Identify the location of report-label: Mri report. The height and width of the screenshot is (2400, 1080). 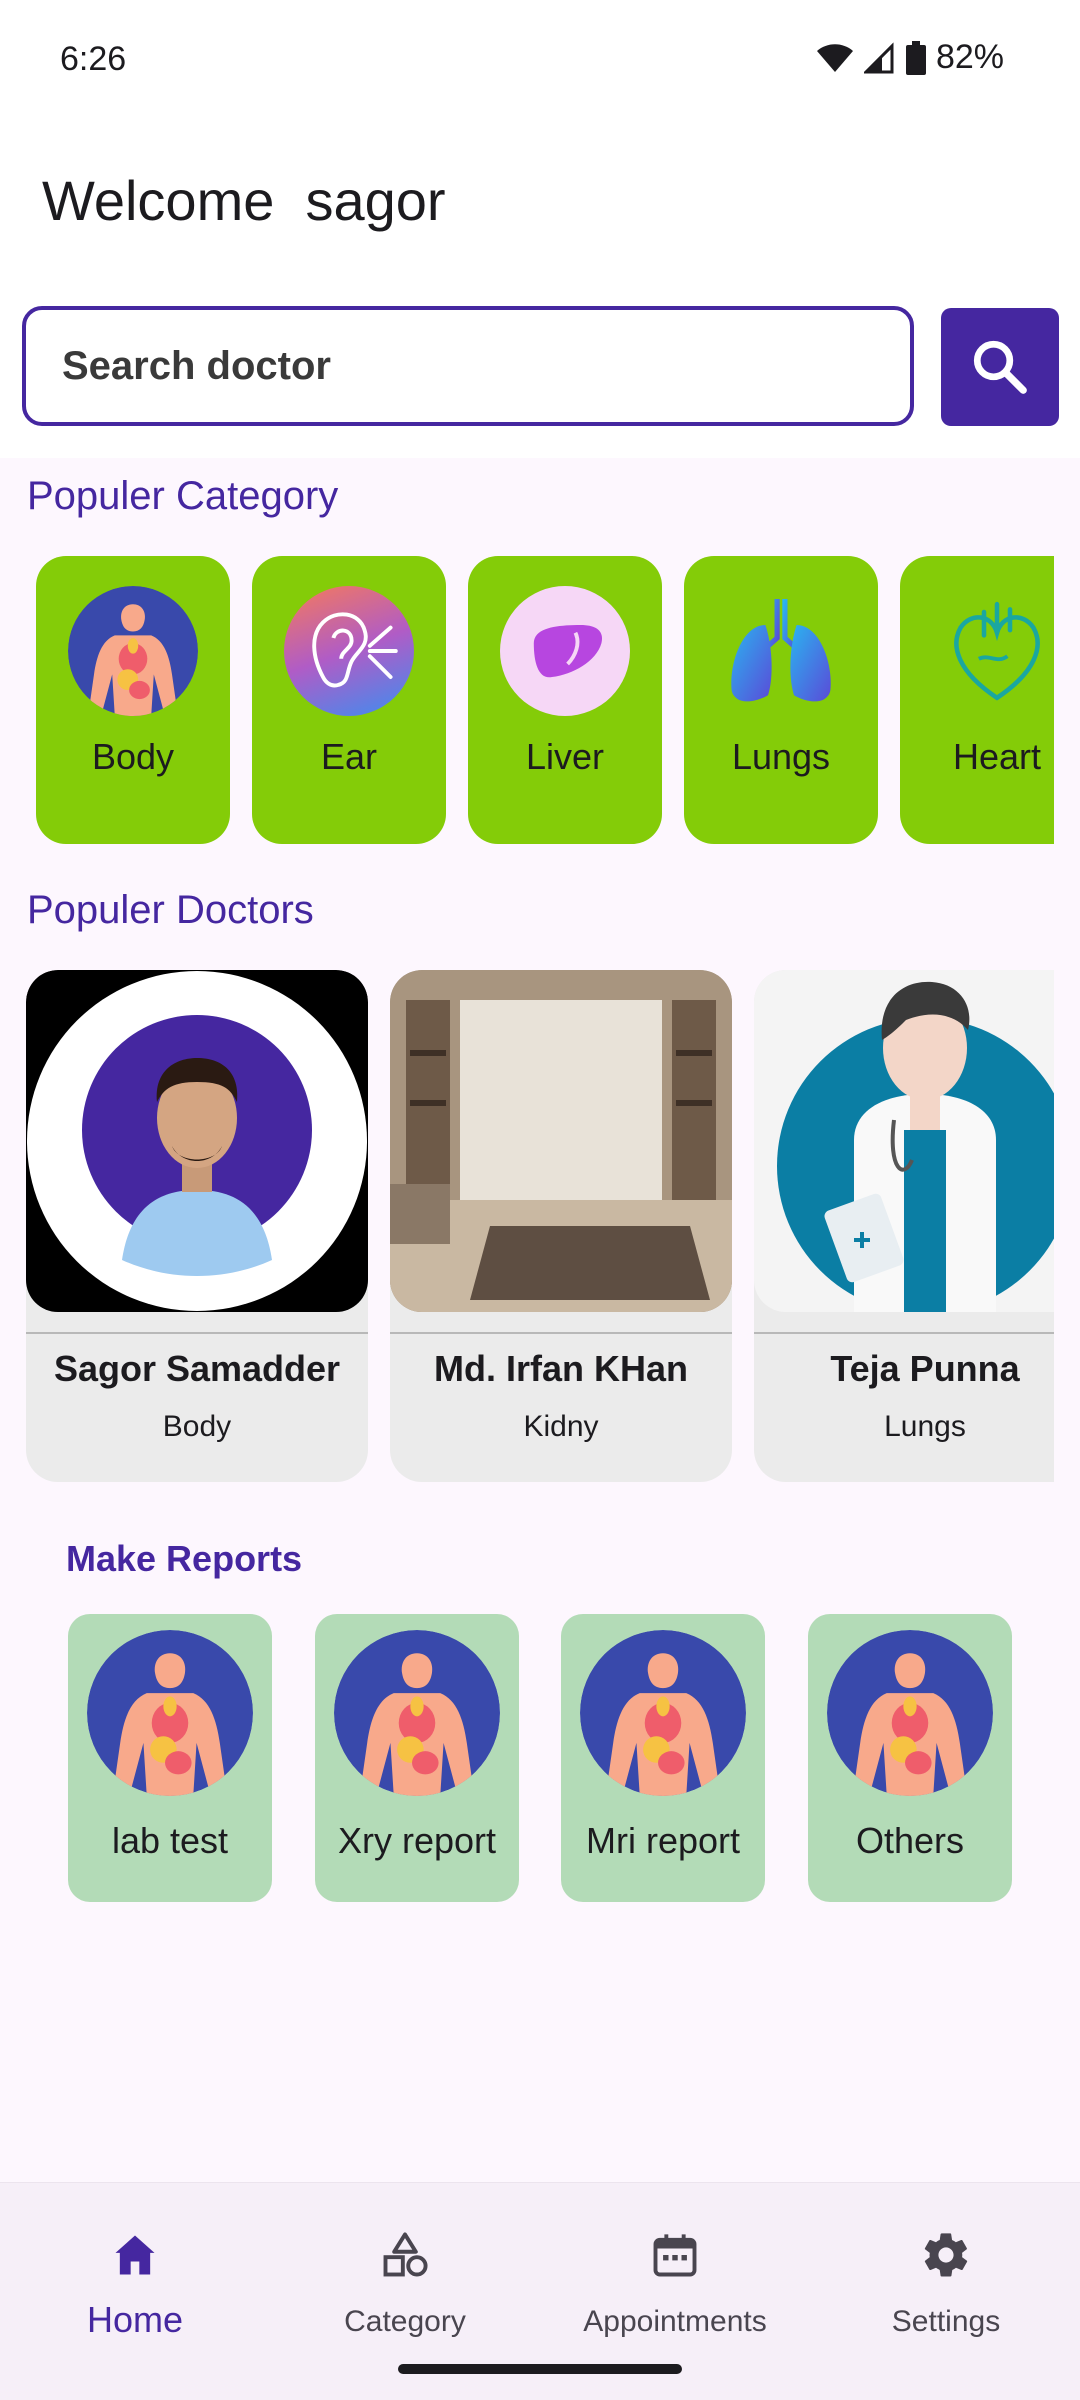
(663, 1840).